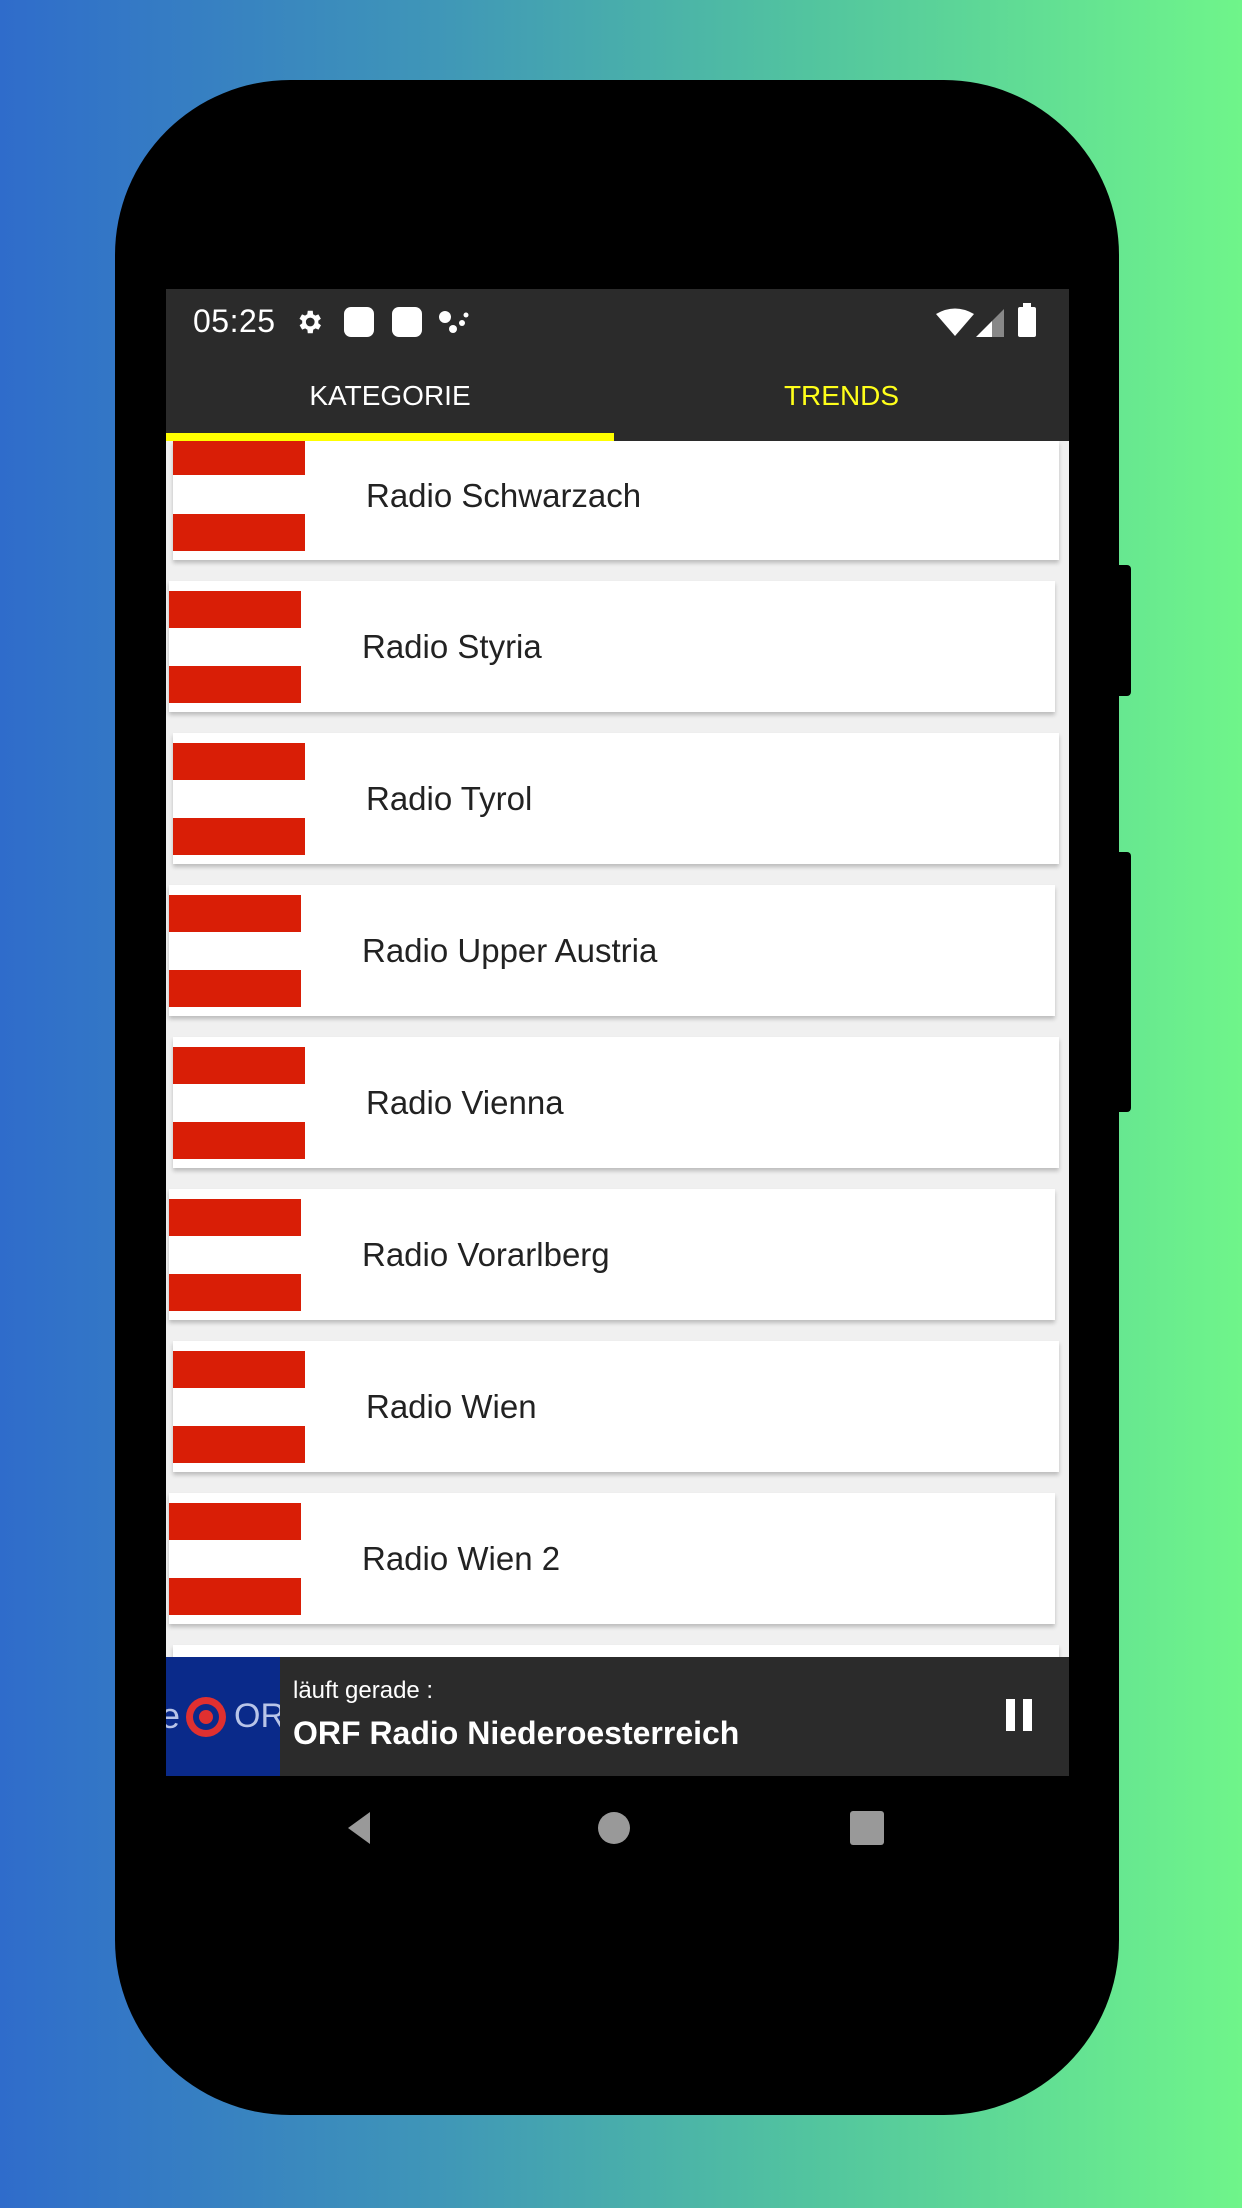 The image size is (1242, 2208). What do you see at coordinates (616, 798) in the screenshot?
I see `station-list-item: Radio Tyrol` at bounding box center [616, 798].